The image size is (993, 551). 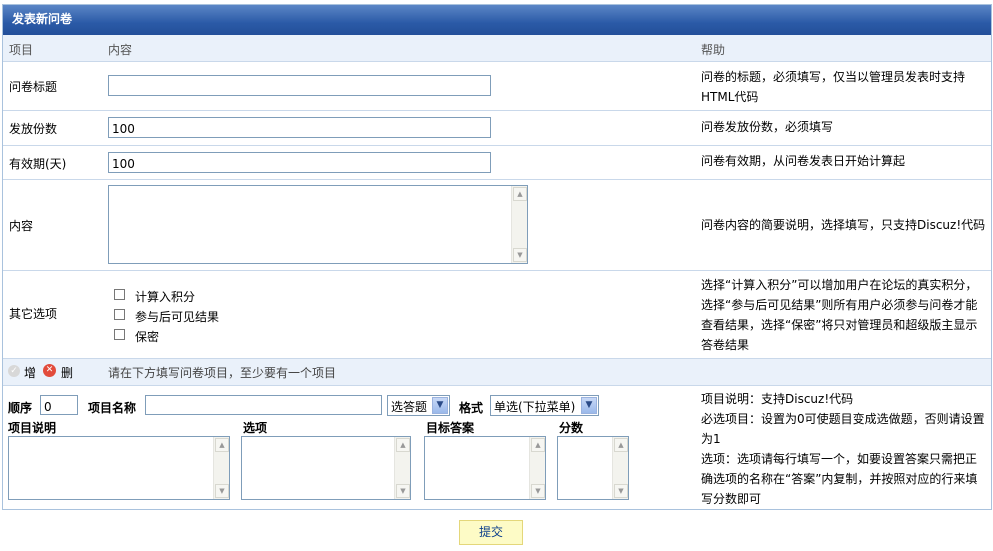 What do you see at coordinates (165, 297) in the screenshot?
I see `checkbox-score-label: 计算入积分` at bounding box center [165, 297].